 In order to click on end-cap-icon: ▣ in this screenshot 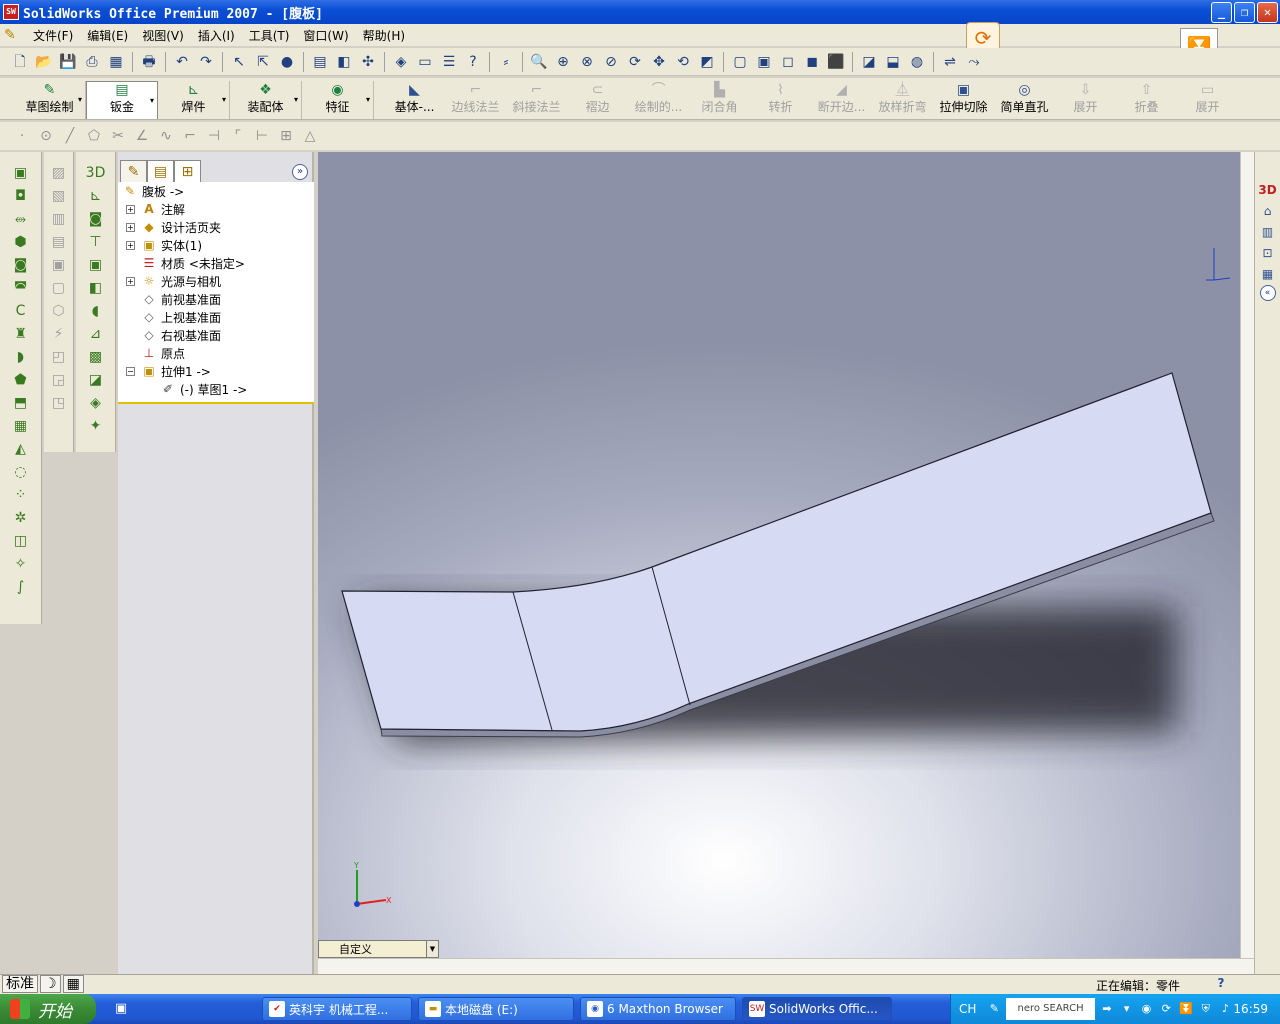, I will do `click(96, 265)`.